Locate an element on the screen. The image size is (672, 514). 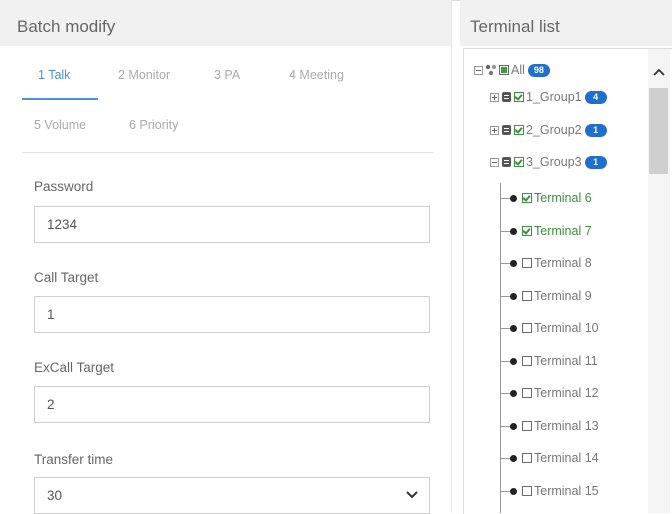
terminal-row: Terminal 14 is located at coordinates (554, 458).